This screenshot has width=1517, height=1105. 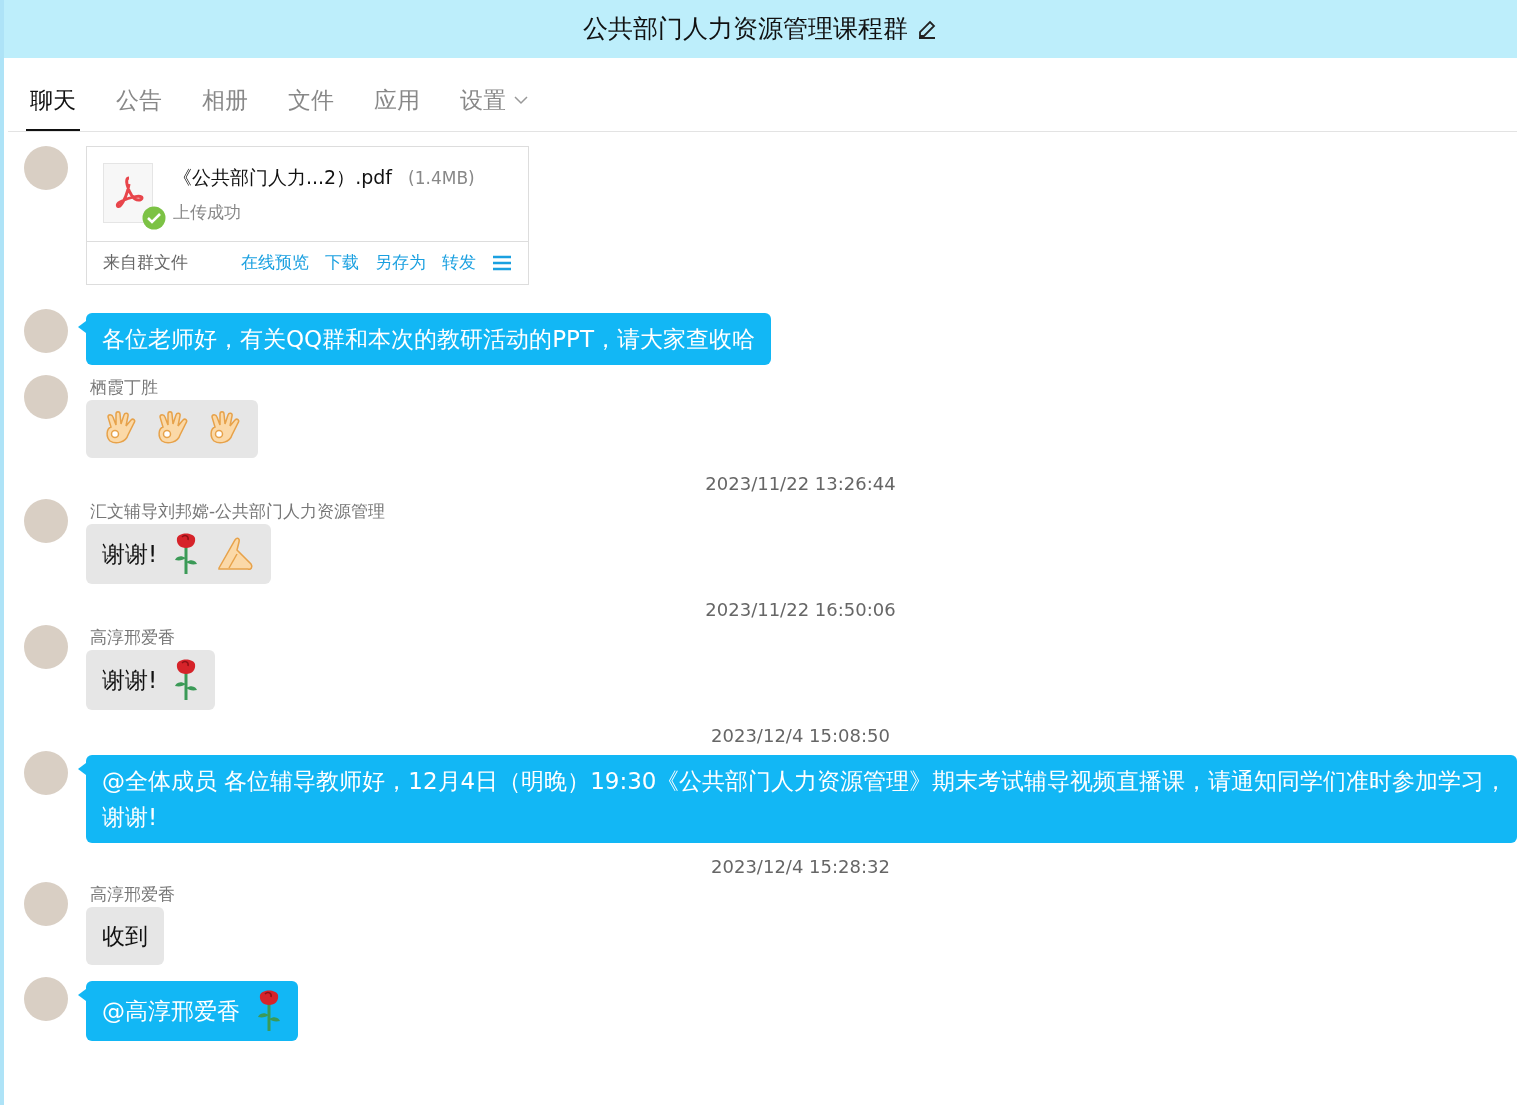 I want to click on tab: 设置, so click(x=494, y=99).